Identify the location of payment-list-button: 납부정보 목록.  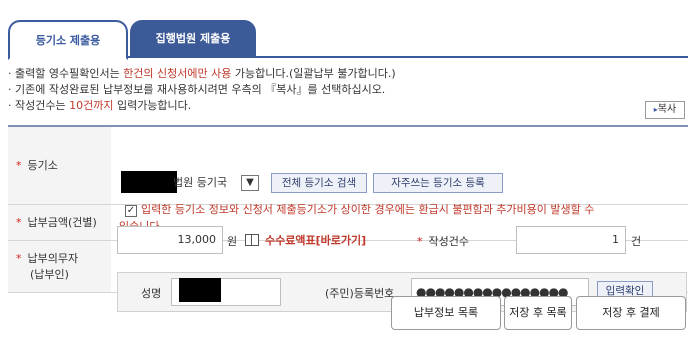
(446, 313).